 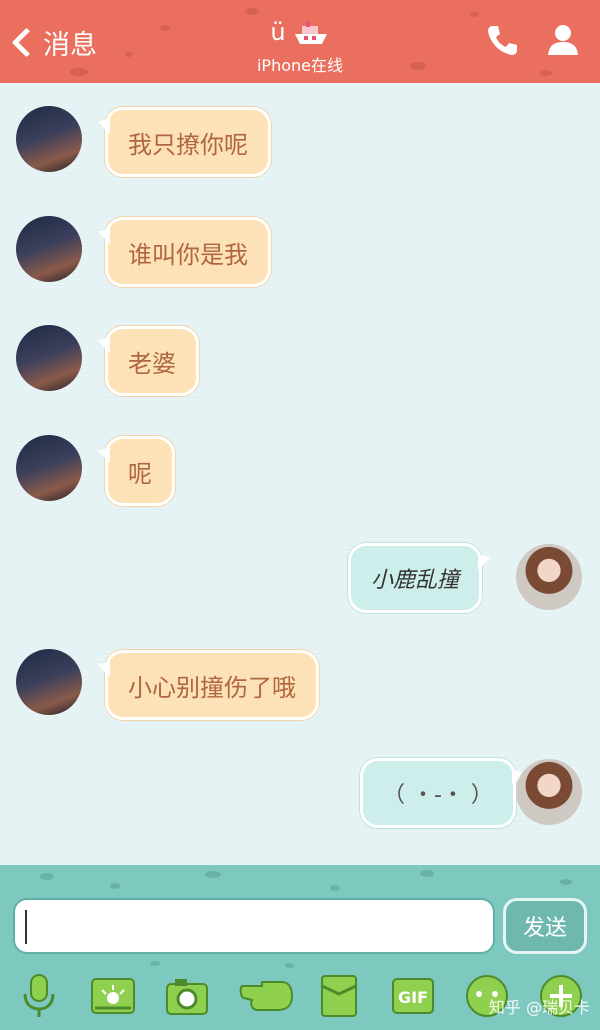 I want to click on person-icon, so click(x=563, y=40).